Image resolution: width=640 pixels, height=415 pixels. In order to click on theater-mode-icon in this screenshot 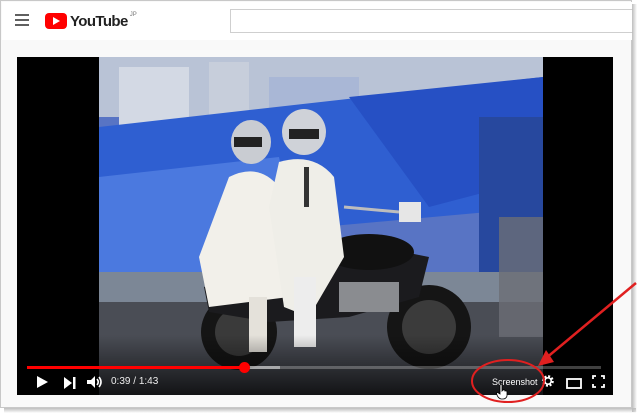, I will do `click(574, 383)`.